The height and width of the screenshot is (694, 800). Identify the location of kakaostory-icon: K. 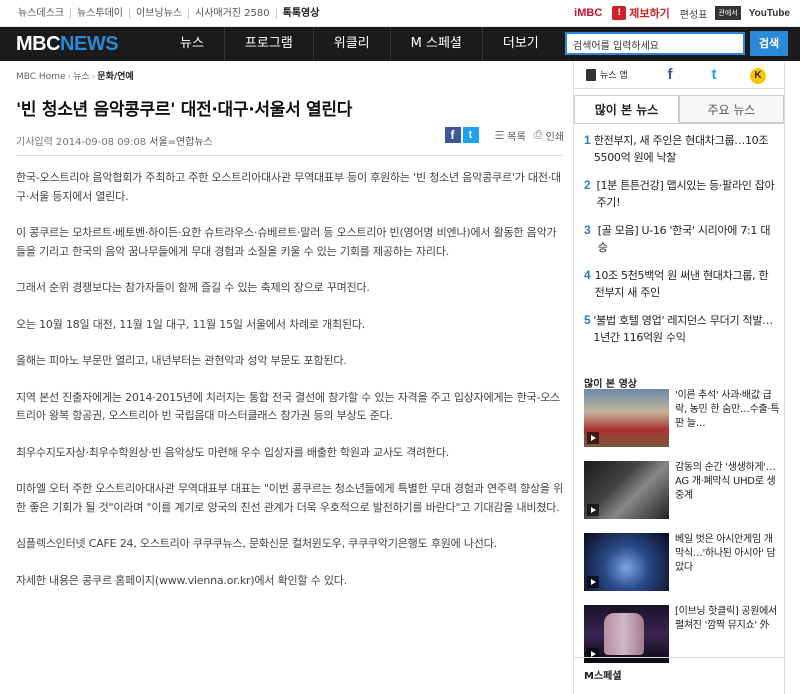
(758, 74).